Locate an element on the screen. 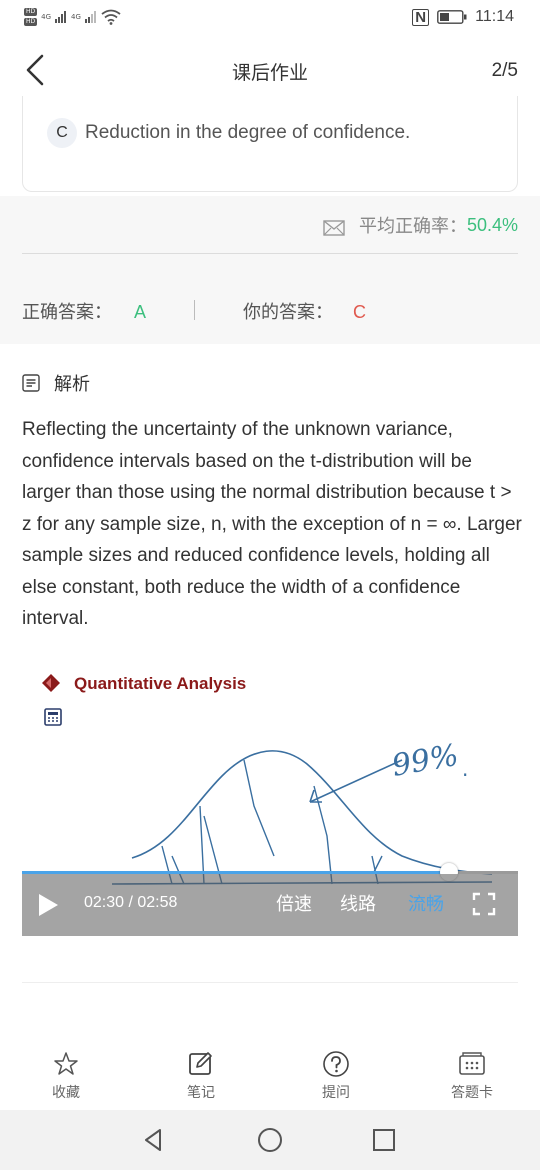 The height and width of the screenshot is (1170, 540). nav-home-icon is located at coordinates (270, 1140).